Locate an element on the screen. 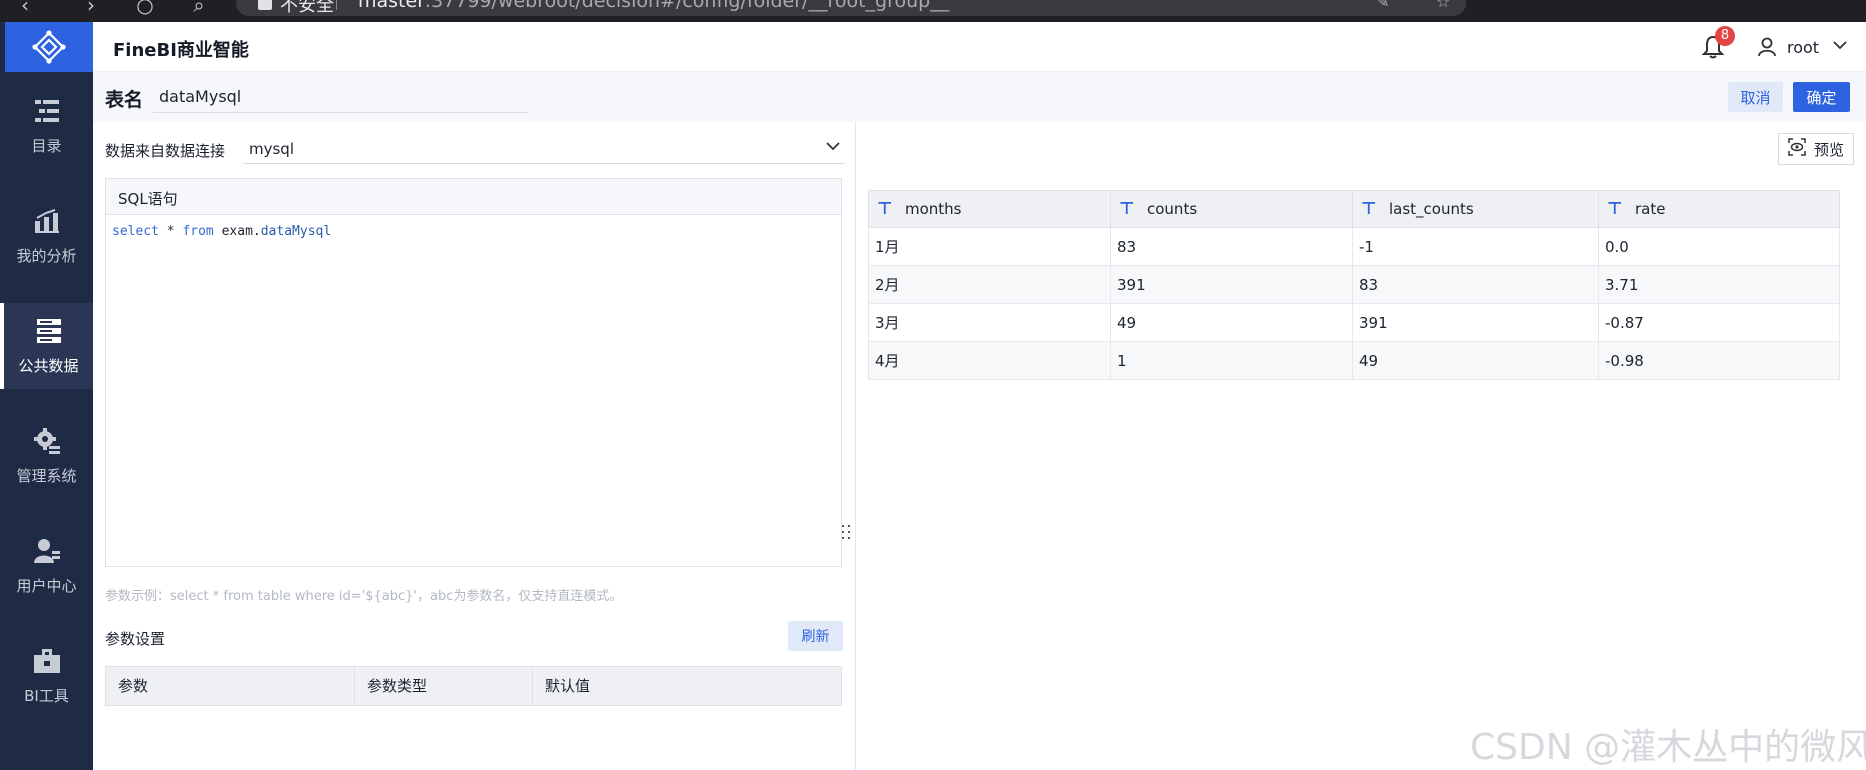  top-header: FineBI商业智能 8 root is located at coordinates (979, 47).